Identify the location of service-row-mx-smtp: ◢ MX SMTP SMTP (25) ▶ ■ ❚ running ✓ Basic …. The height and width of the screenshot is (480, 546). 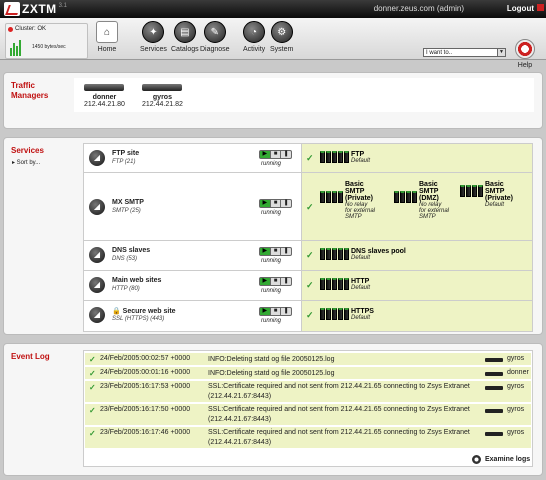
(308, 207).